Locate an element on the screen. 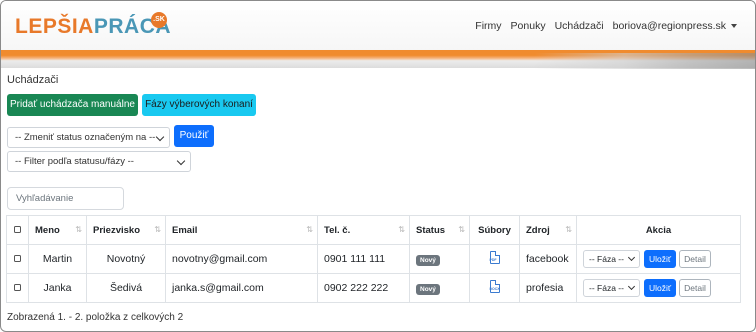 This screenshot has height=332, width=756. column-header-action: Akcia is located at coordinates (658, 230).